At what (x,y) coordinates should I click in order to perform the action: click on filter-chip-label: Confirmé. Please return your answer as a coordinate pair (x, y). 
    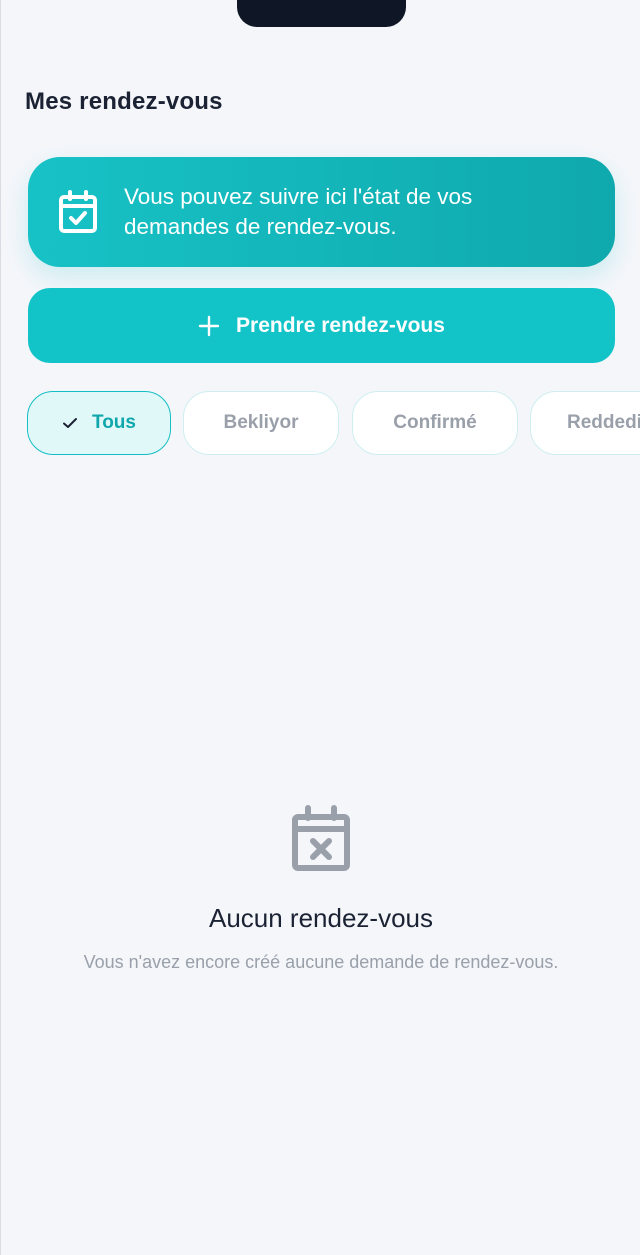
    Looking at the image, I should click on (435, 422).